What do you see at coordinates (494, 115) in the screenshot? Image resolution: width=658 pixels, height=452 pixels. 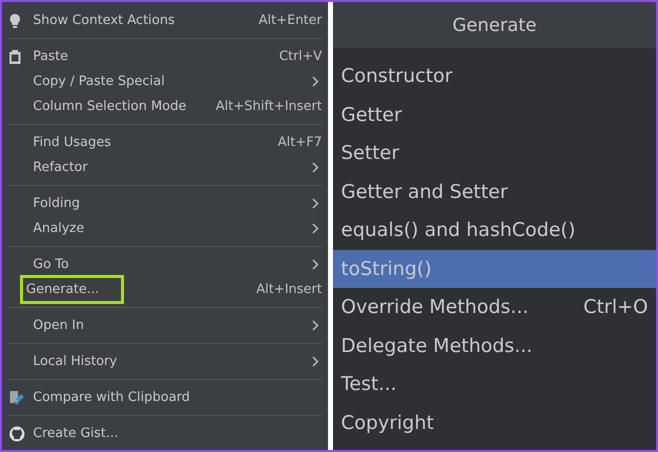 I see `list-item: Getter` at bounding box center [494, 115].